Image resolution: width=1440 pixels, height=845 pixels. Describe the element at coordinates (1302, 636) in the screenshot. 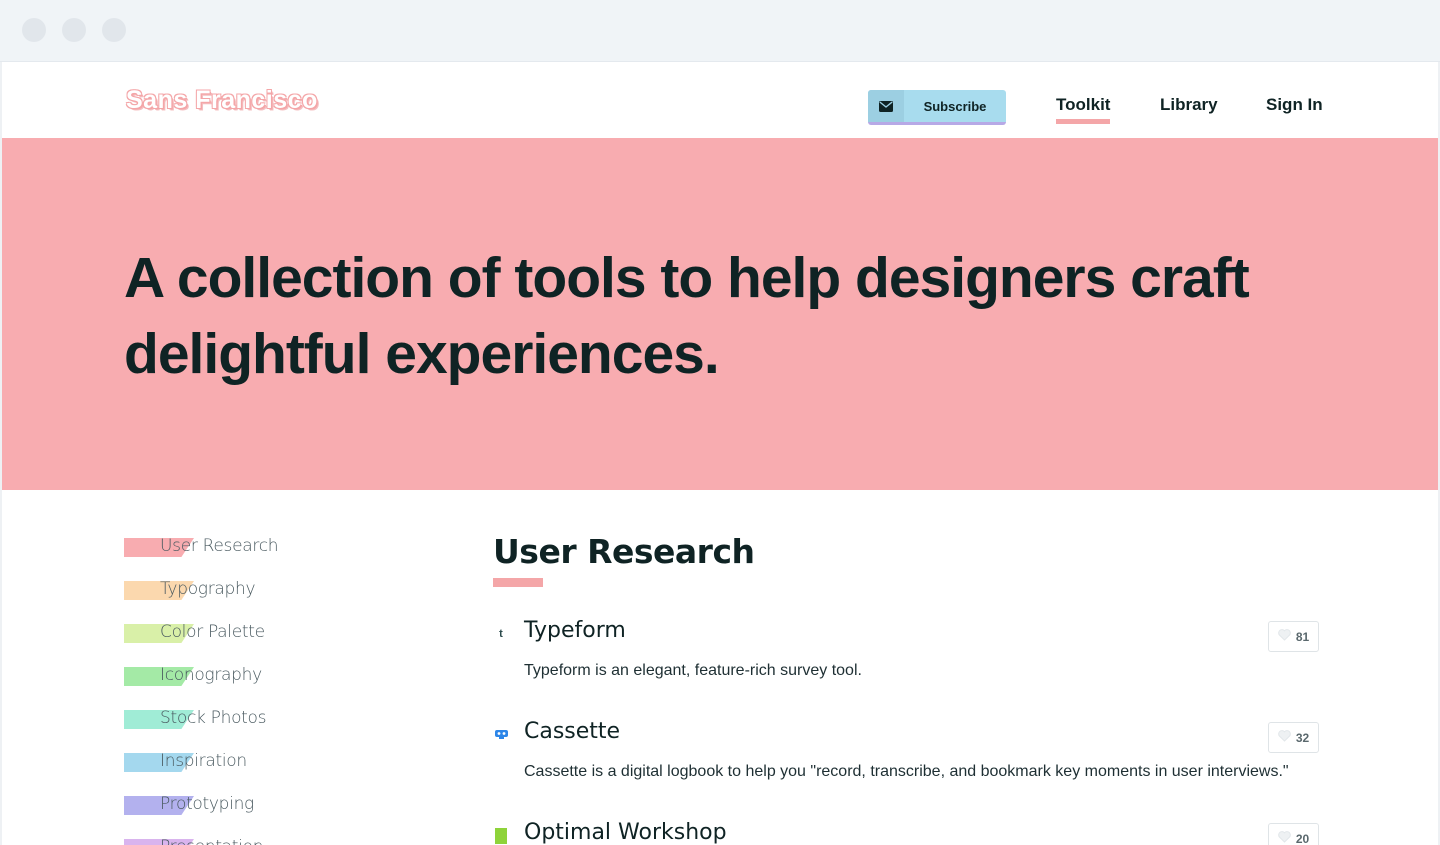

I see `like-count: 81` at that location.